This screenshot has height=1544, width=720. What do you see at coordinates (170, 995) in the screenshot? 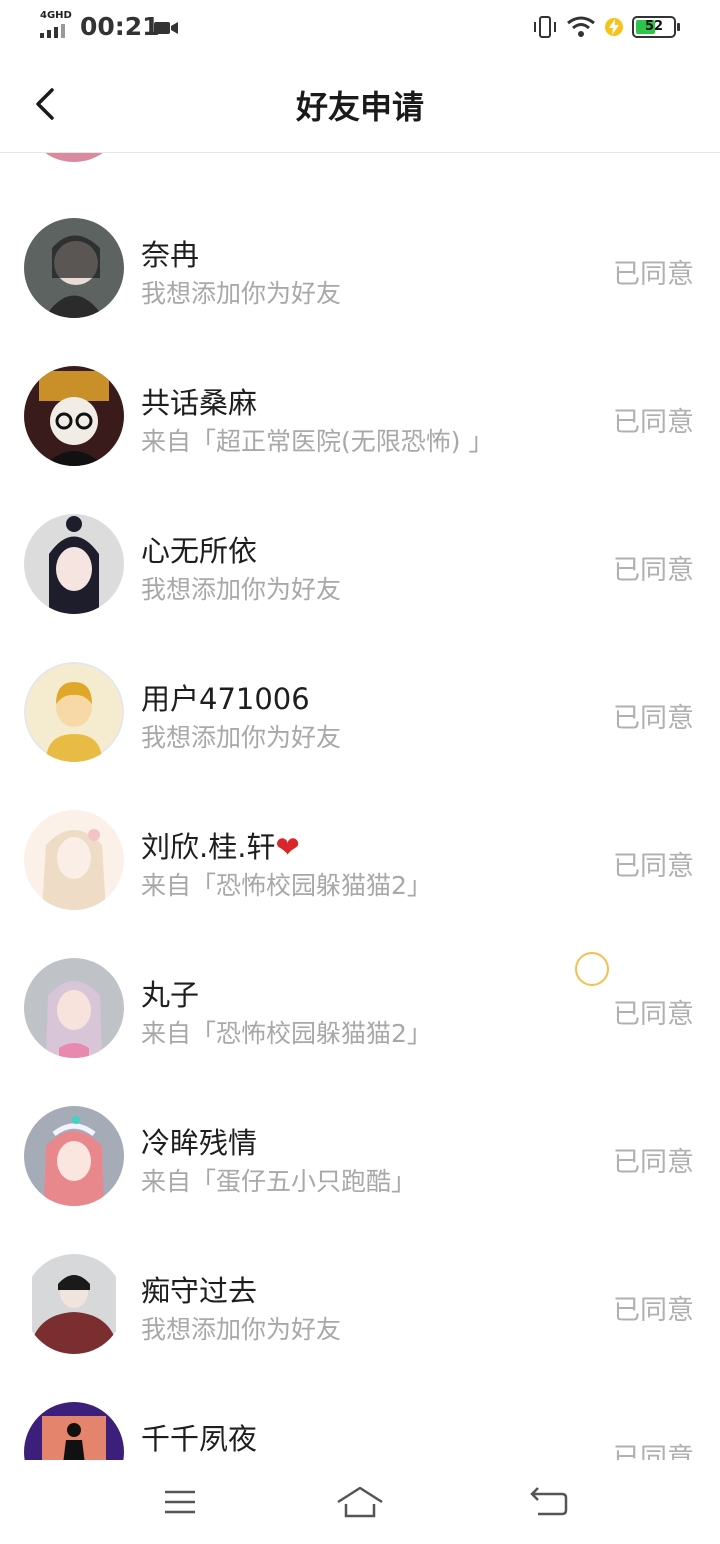
I see `requester-name: 丸子` at bounding box center [170, 995].